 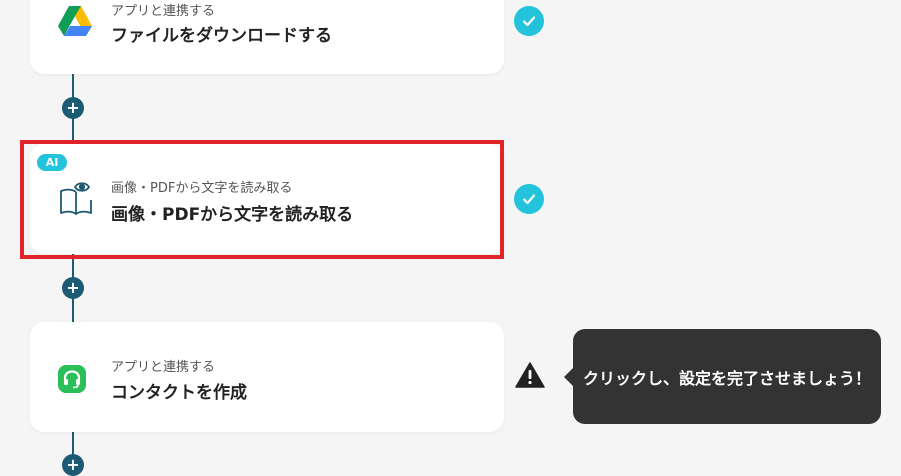 I want to click on step-card-ocr: 画像・PDFから文字を読み取る 画像・PDFから文字を読み取る, so click(x=267, y=199).